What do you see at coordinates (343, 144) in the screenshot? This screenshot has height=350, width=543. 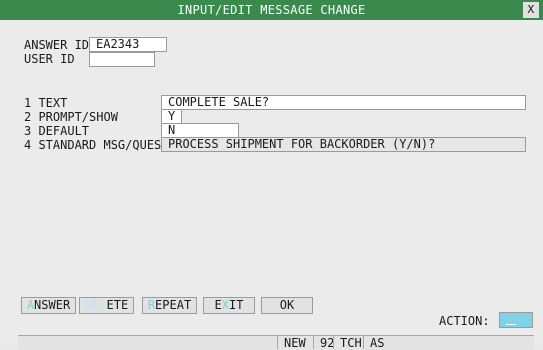 I see `standard-msg-field: PROCESS SHIPMENT FOR BACKORDER (Y/N)?` at bounding box center [343, 144].